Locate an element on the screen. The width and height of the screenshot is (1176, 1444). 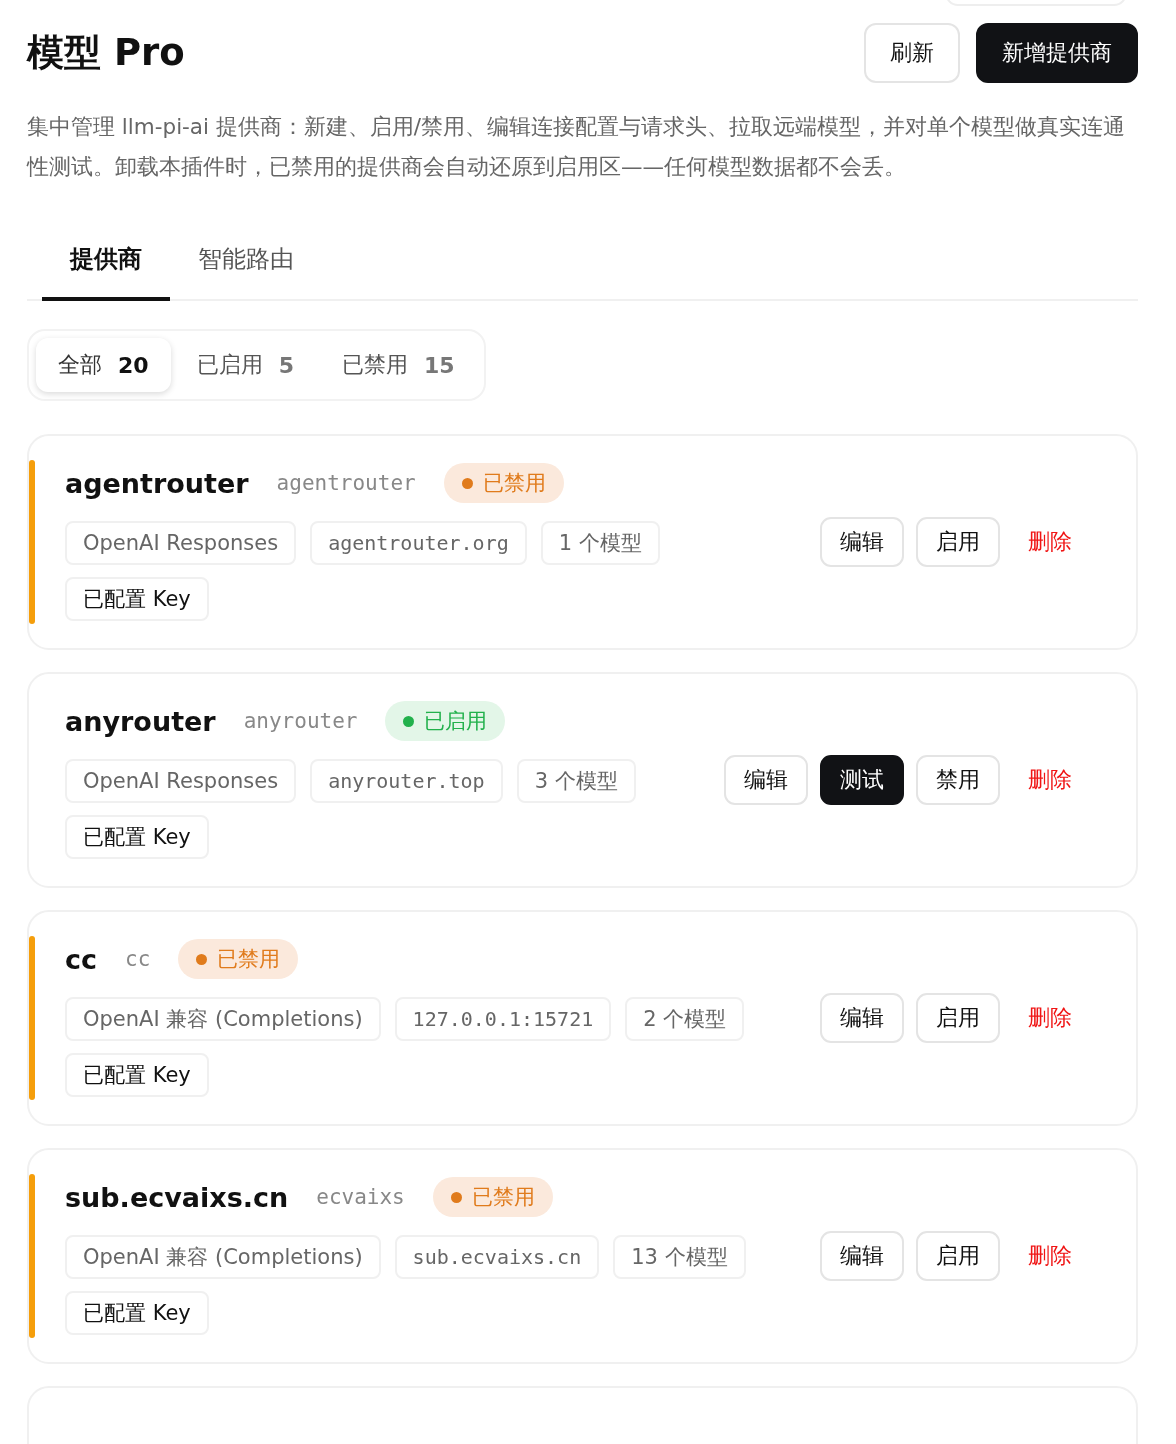
host-chip: sub.ecvaixs.cn is located at coordinates (497, 1257).